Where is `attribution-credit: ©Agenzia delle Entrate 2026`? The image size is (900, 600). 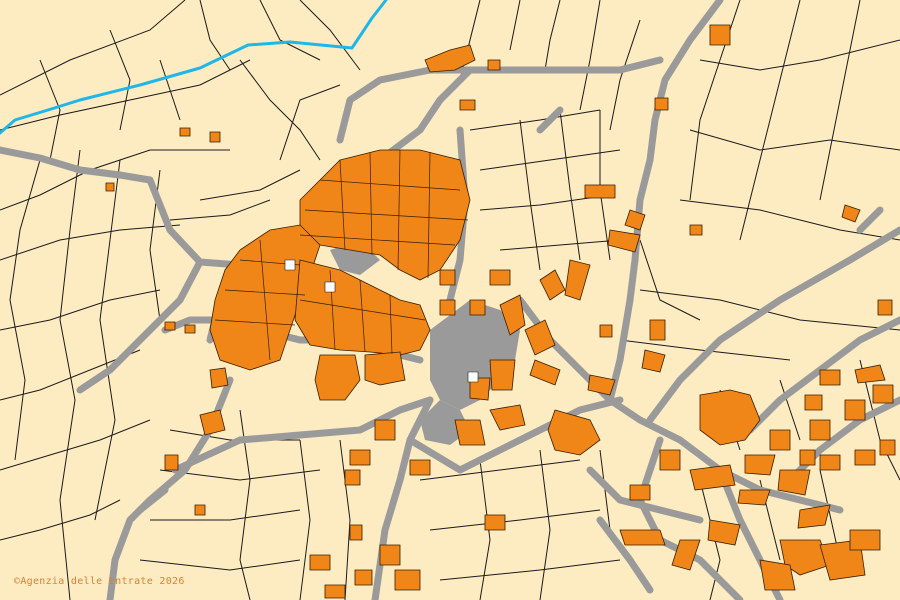
attribution-credit: ©Agenzia delle Entrate 2026 is located at coordinates (99, 581).